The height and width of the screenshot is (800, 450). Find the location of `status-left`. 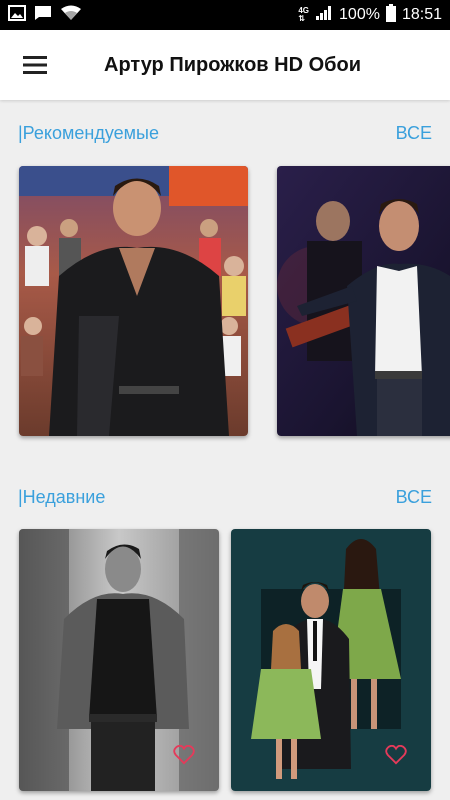

status-left is located at coordinates (45, 15).